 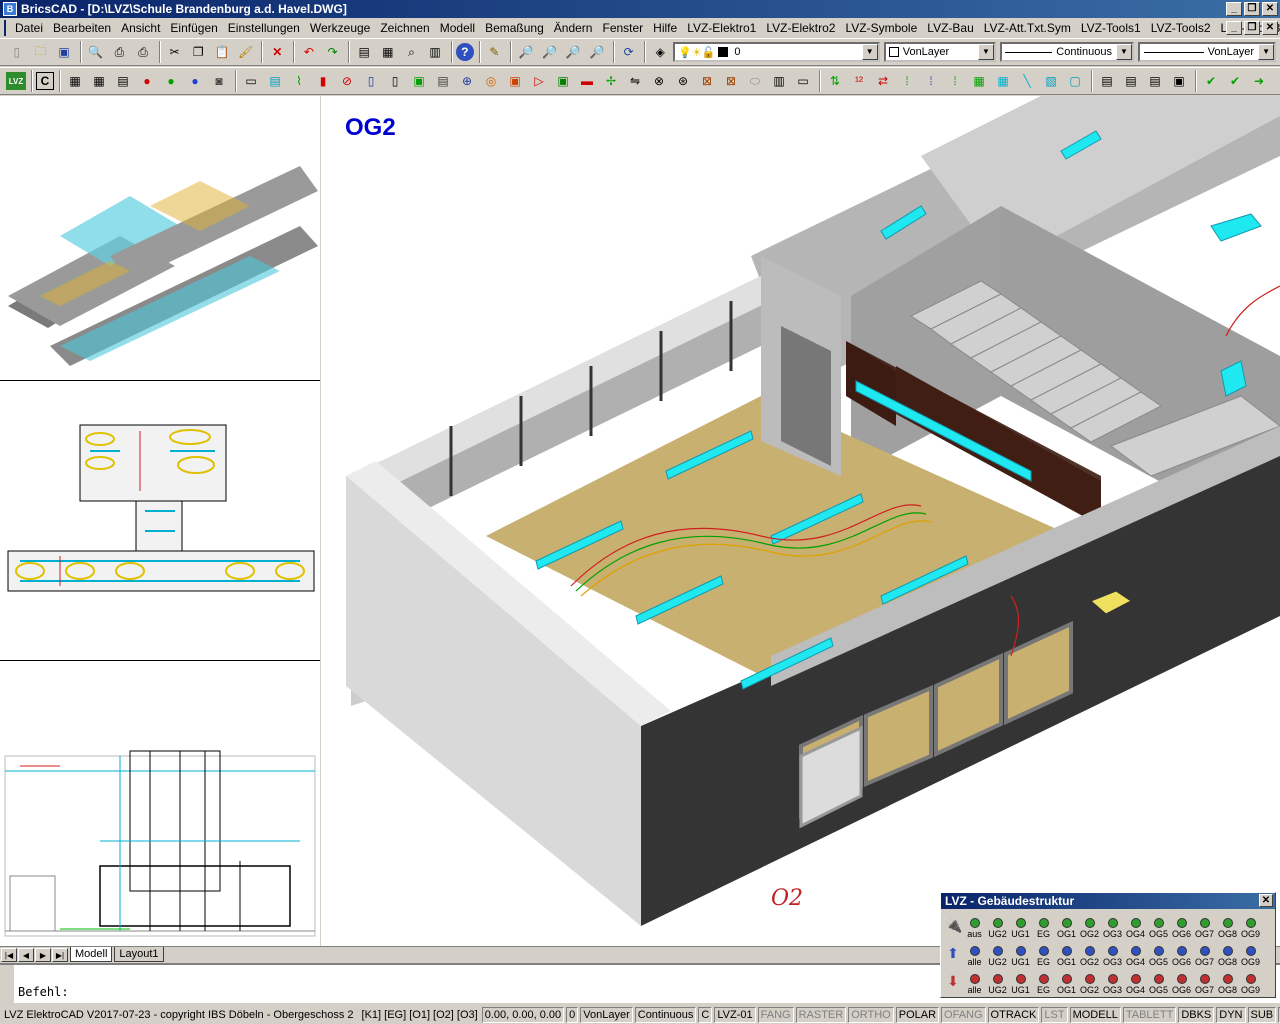 I want to click on status-toggle-polar: POLAR, so click(x=917, y=1014).